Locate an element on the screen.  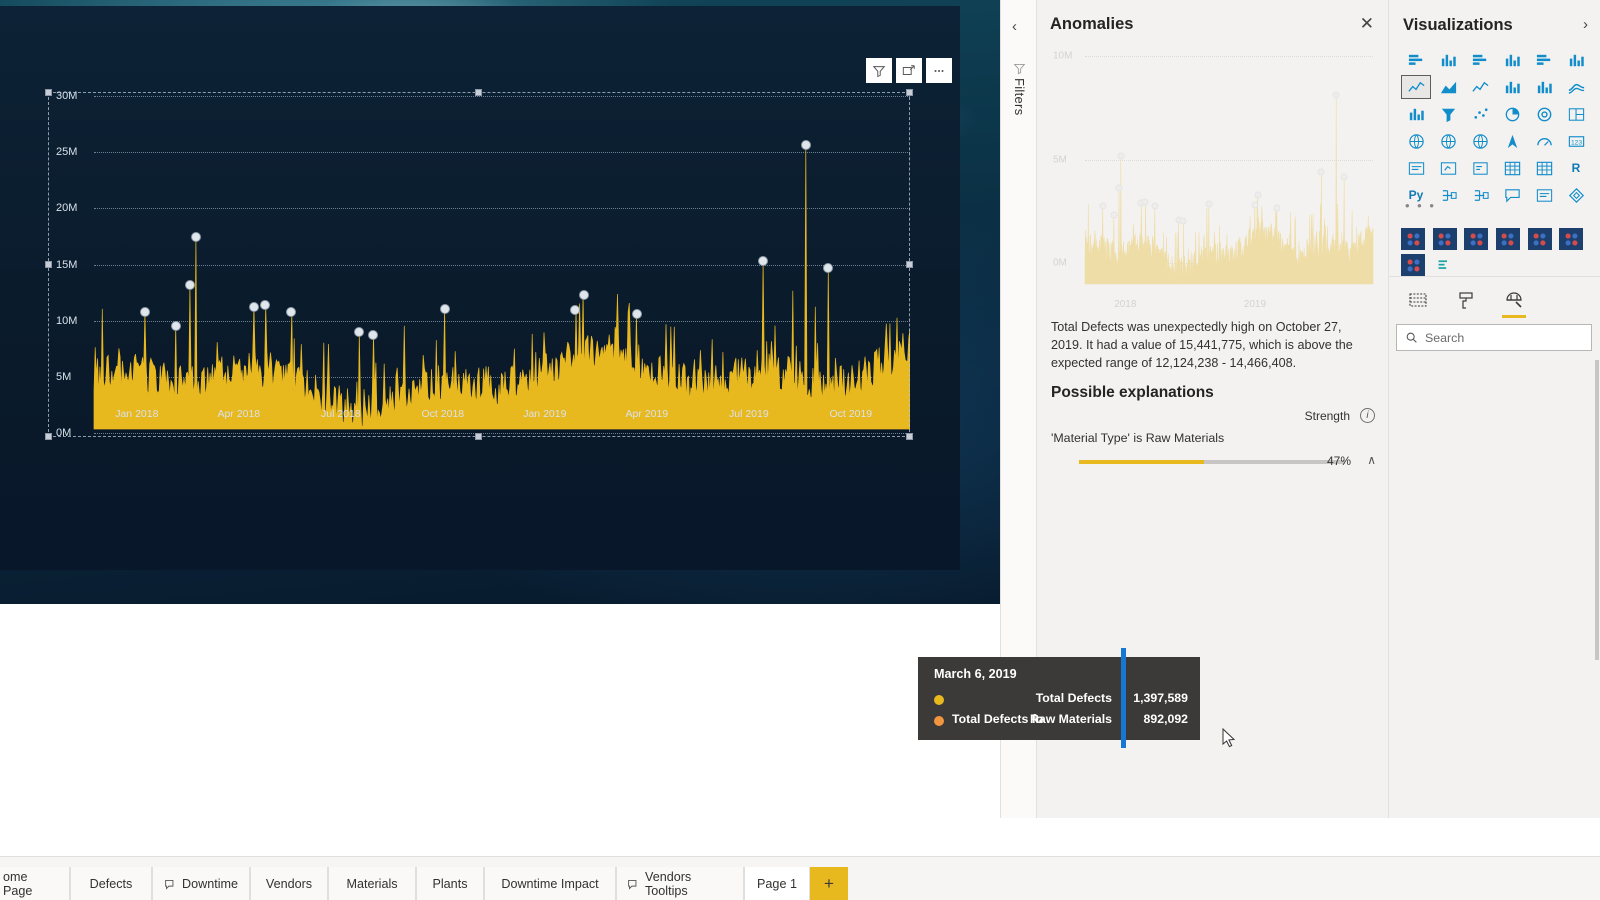
page-tab-downtime-impact: Downtime Impact is located at coordinates (550, 883).